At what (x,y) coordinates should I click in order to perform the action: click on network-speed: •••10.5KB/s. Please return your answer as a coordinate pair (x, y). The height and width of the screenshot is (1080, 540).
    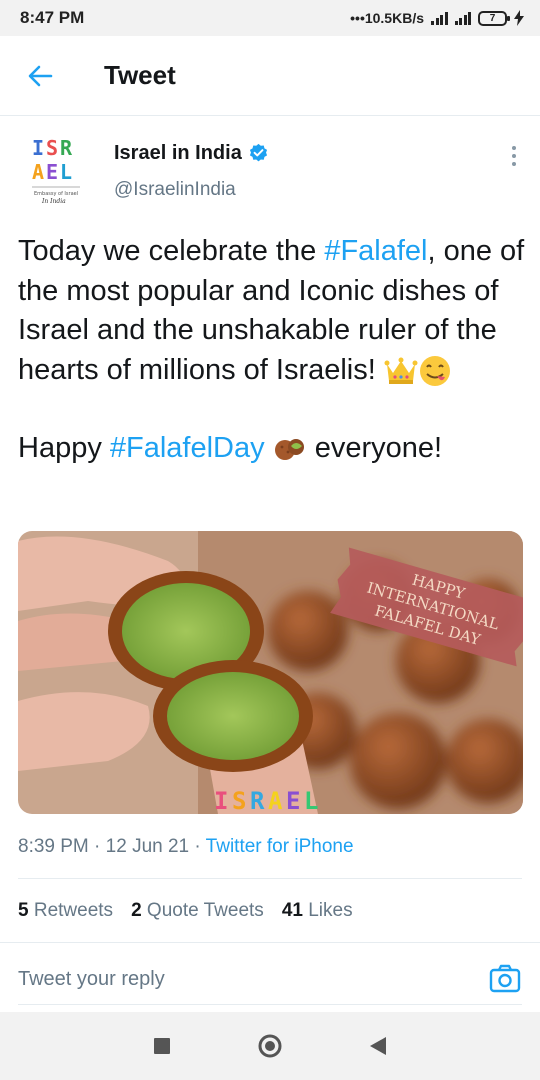
    Looking at the image, I should click on (387, 18).